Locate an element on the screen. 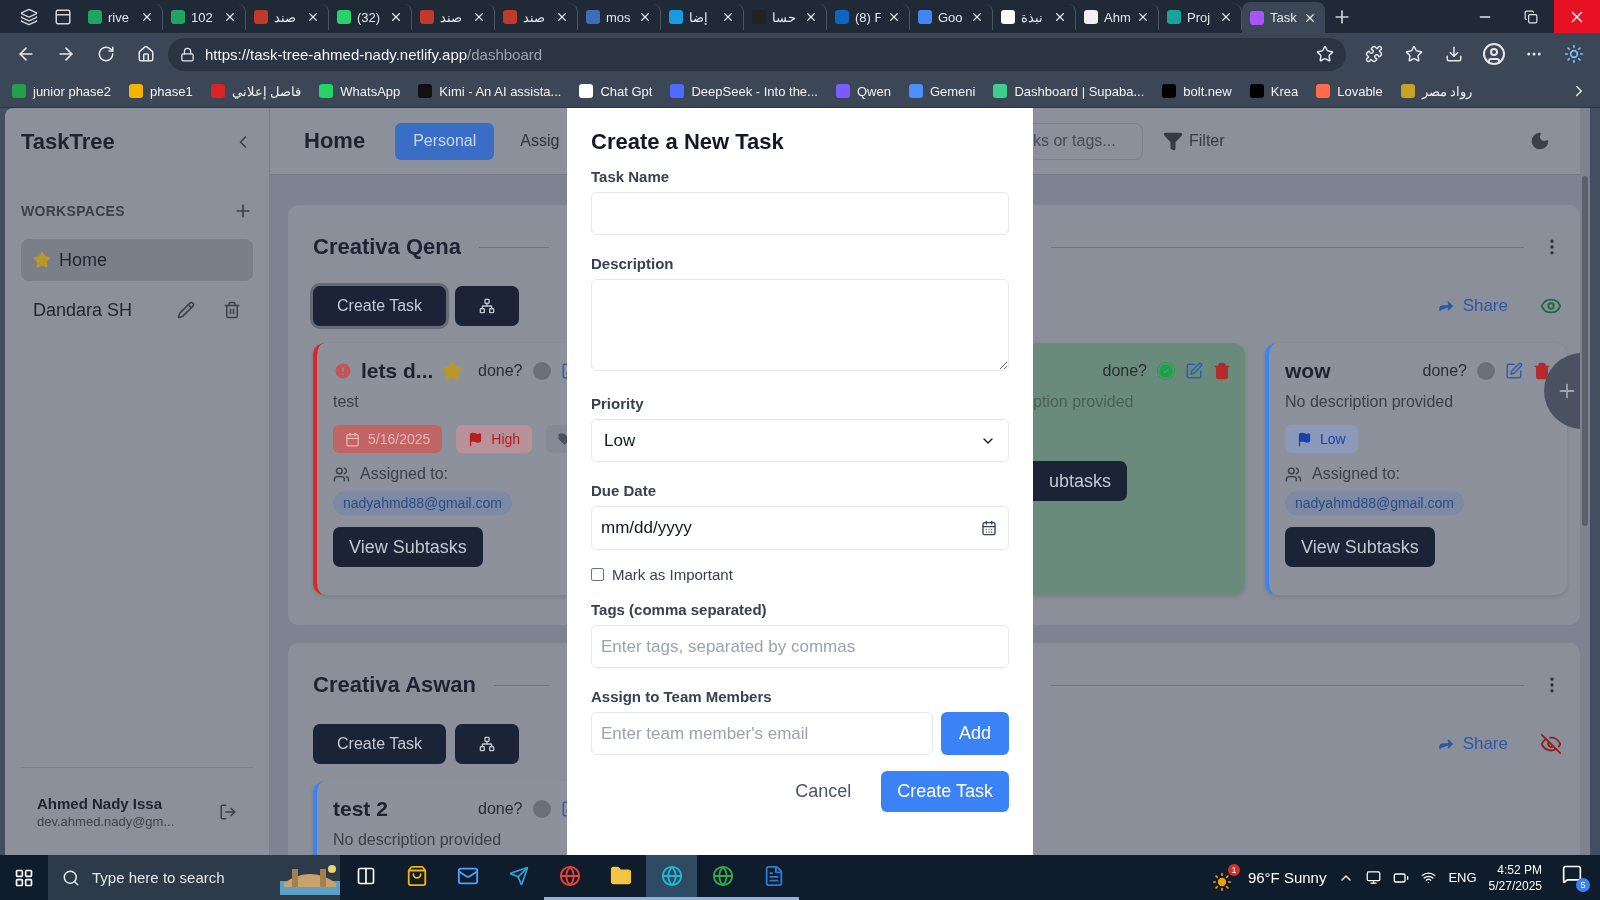  pencil-icon is located at coordinates (186, 310).